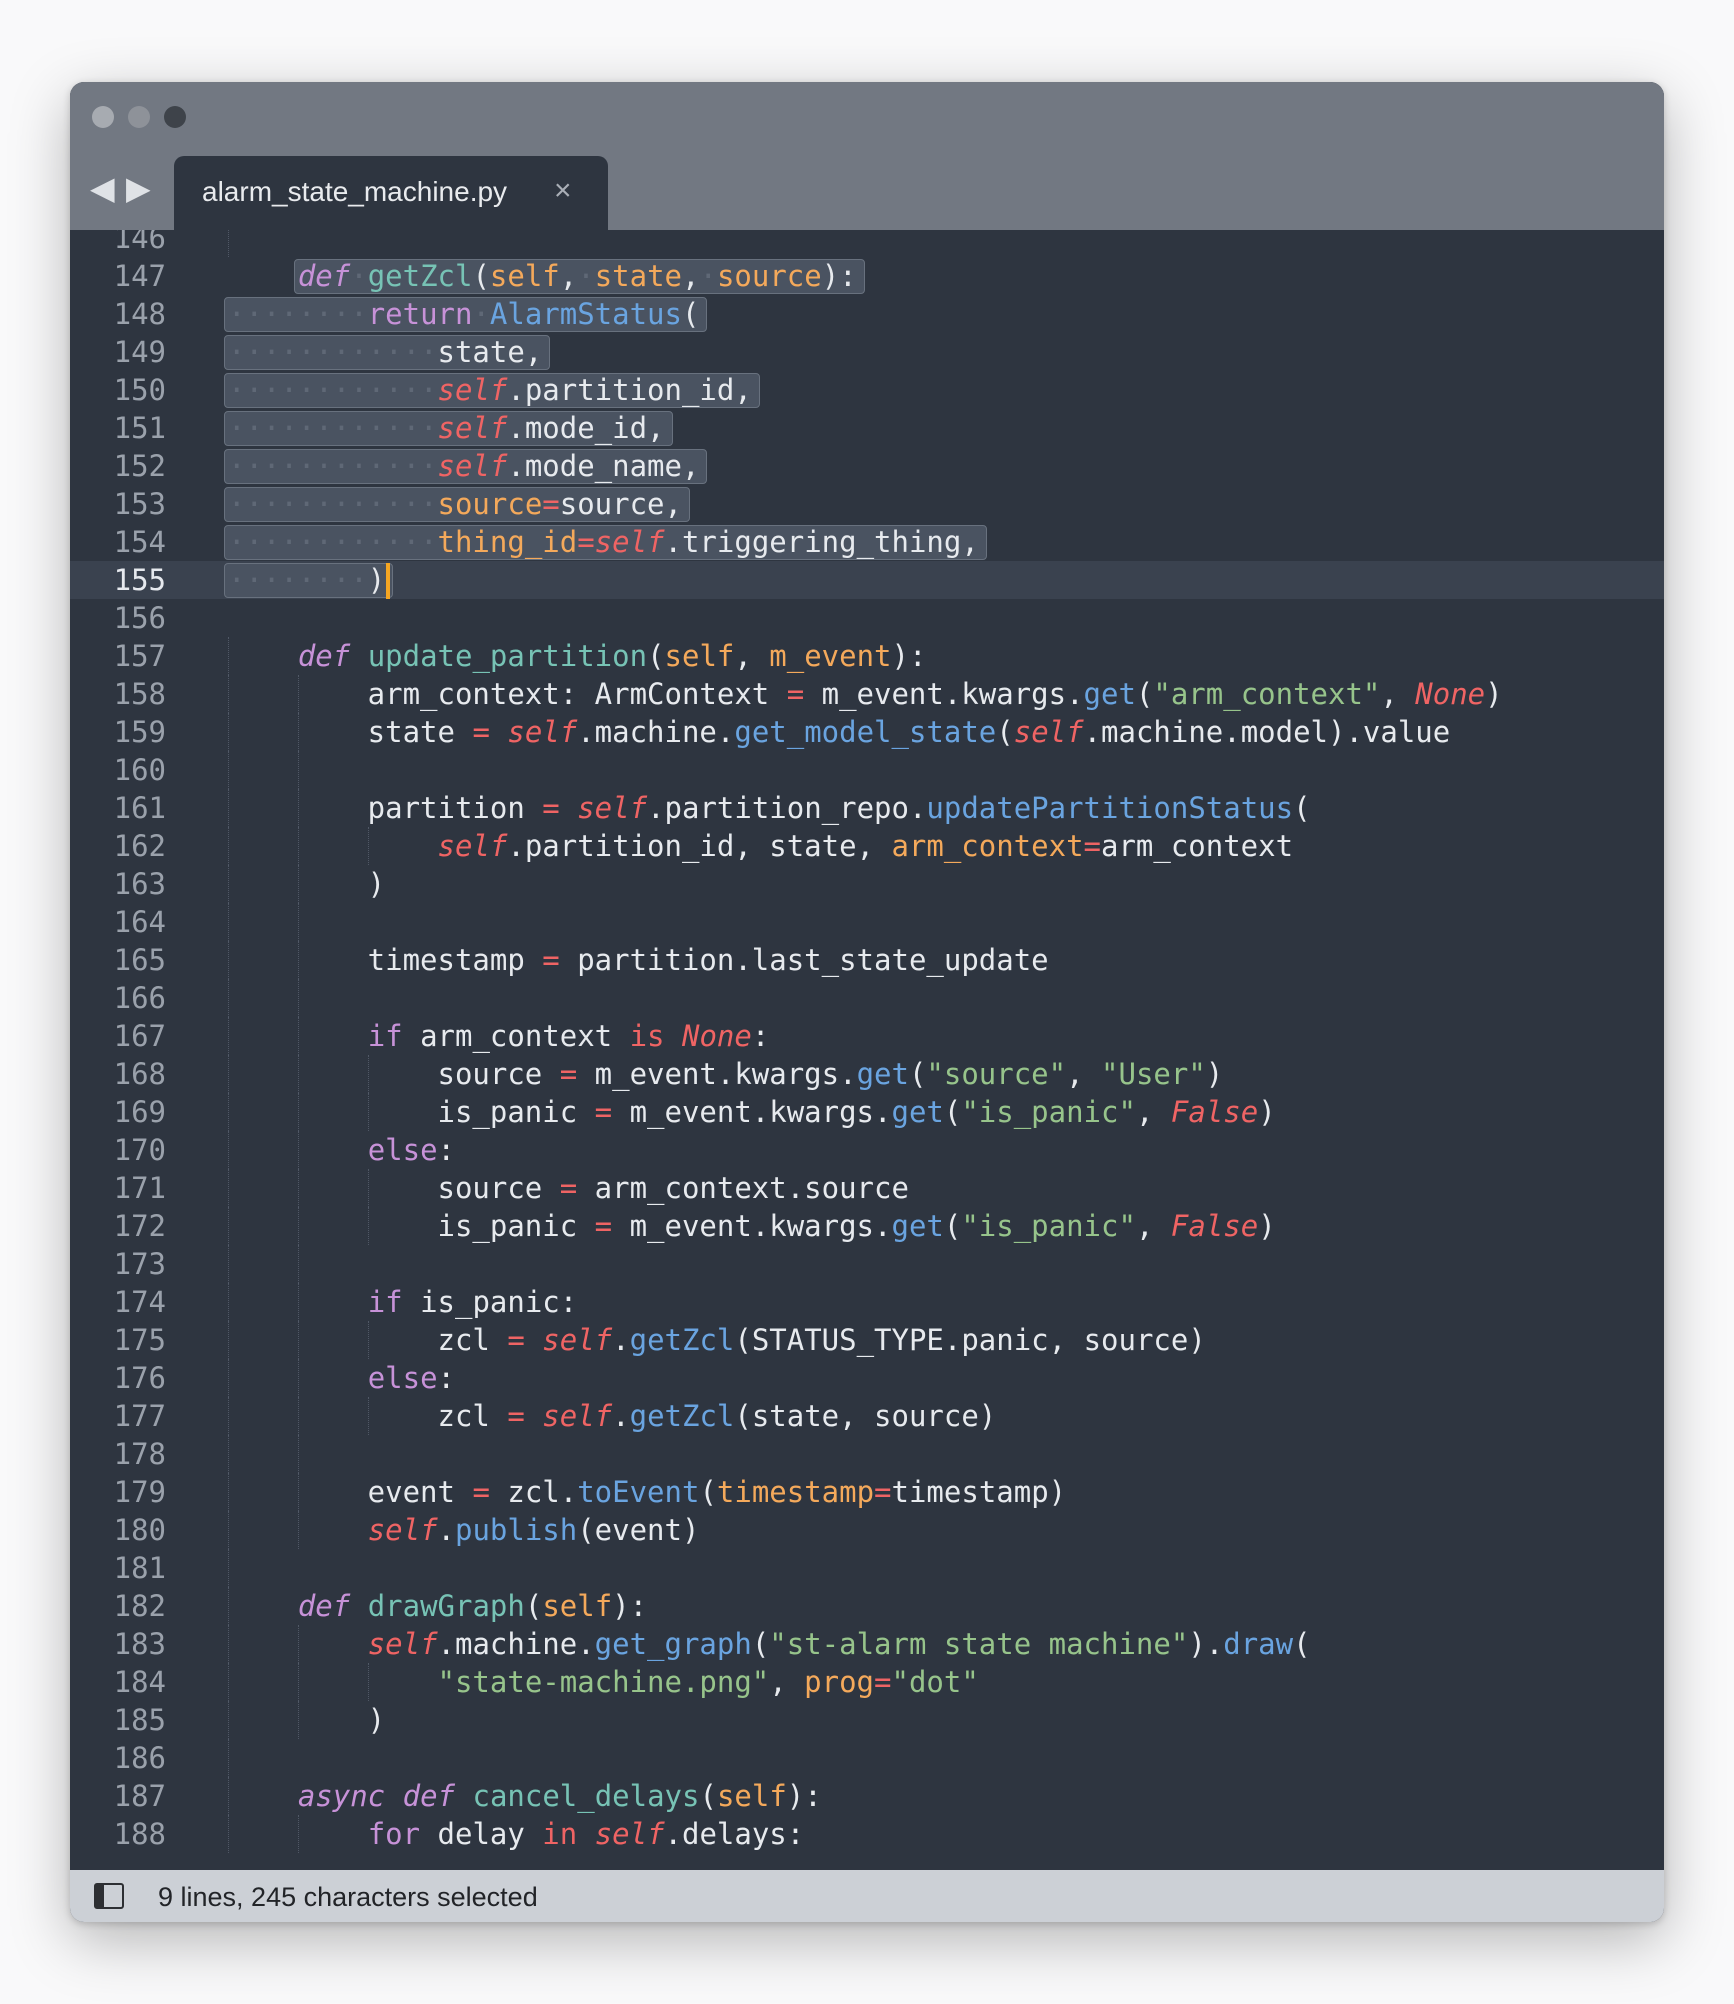  What do you see at coordinates (867, 1036) in the screenshot?
I see `code-line: 167 if arm_context is None:` at bounding box center [867, 1036].